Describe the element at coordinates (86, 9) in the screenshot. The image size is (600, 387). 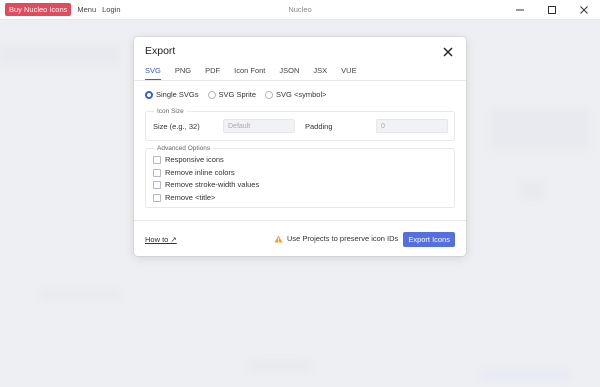
I see `menu-link: Menu` at that location.